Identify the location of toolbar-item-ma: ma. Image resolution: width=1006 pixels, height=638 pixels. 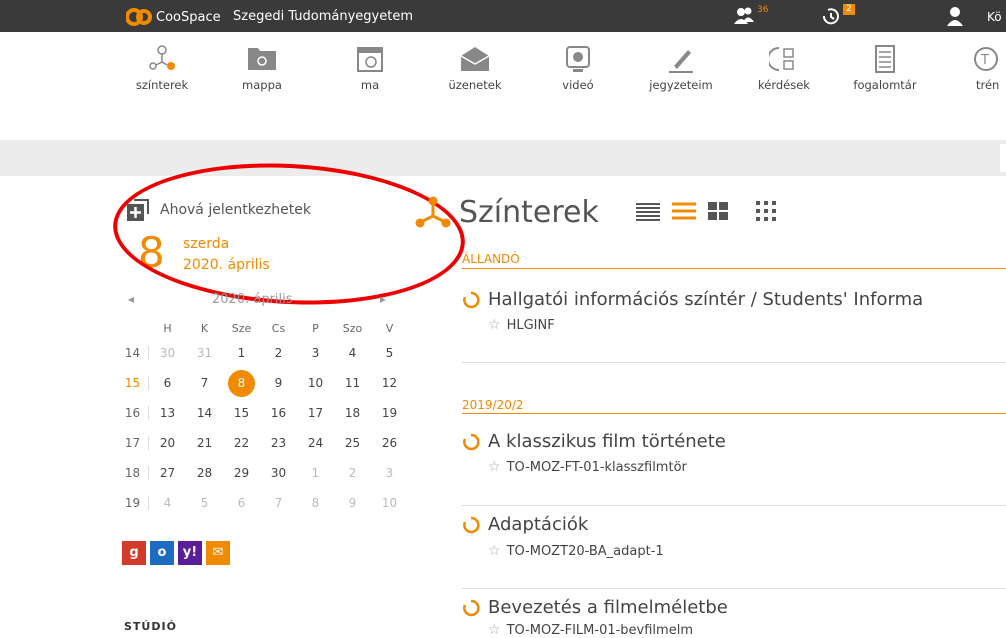
(370, 68).